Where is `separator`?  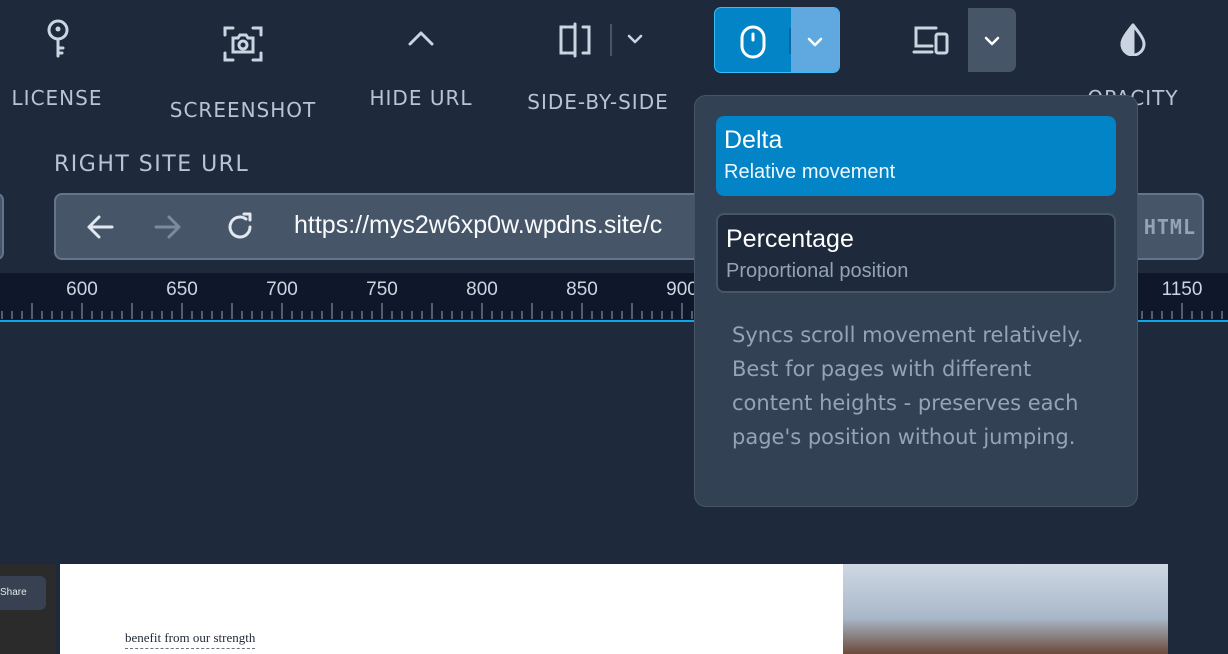
separator is located at coordinates (790, 41).